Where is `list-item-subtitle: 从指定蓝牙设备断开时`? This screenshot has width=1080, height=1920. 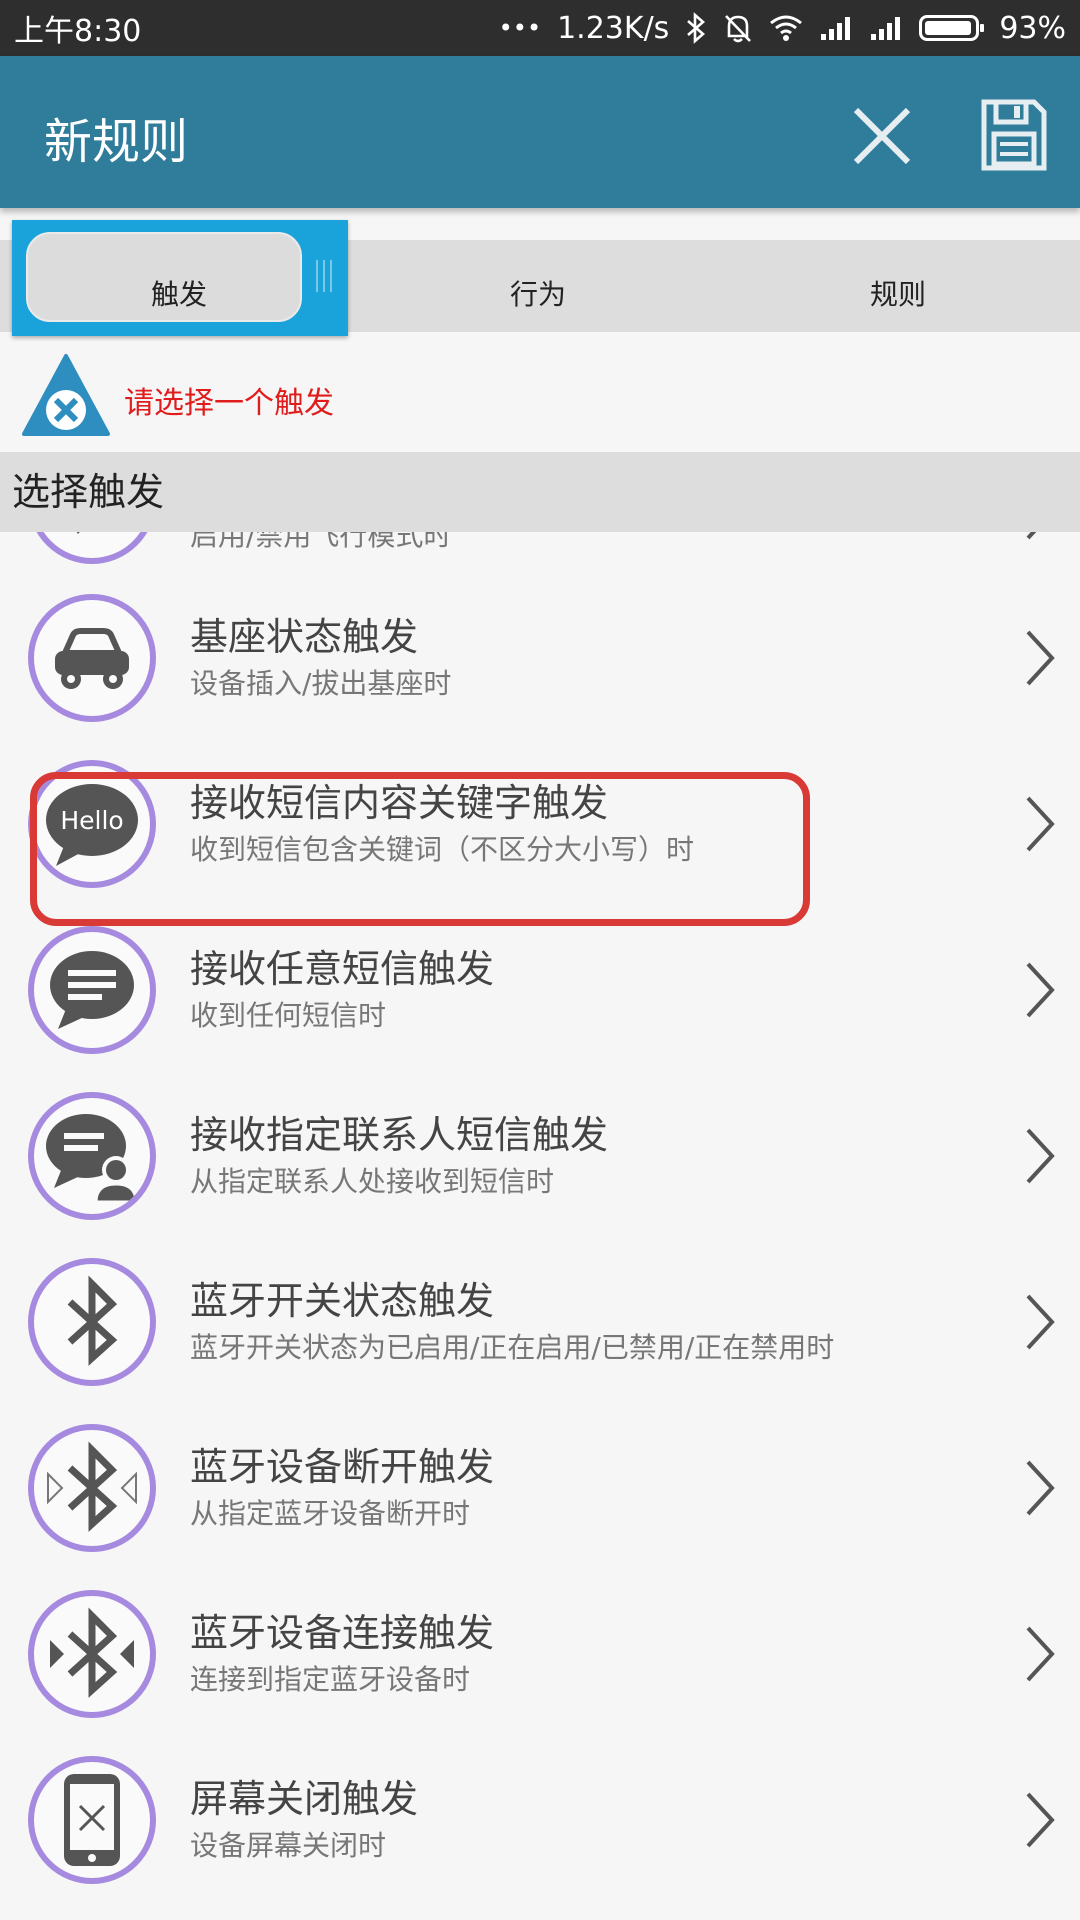
list-item-subtitle: 从指定蓝牙设备断开时 is located at coordinates (330, 1513).